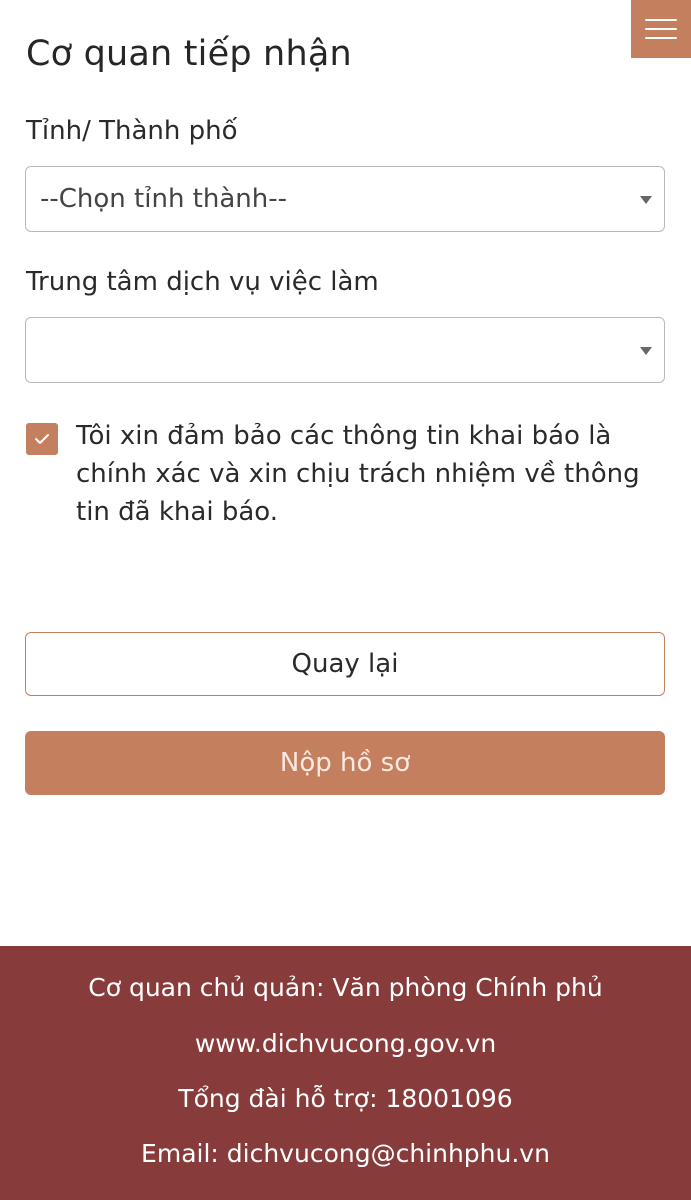 Image resolution: width=691 pixels, height=1200 pixels. I want to click on hamburger-menu-button, so click(661, 29).